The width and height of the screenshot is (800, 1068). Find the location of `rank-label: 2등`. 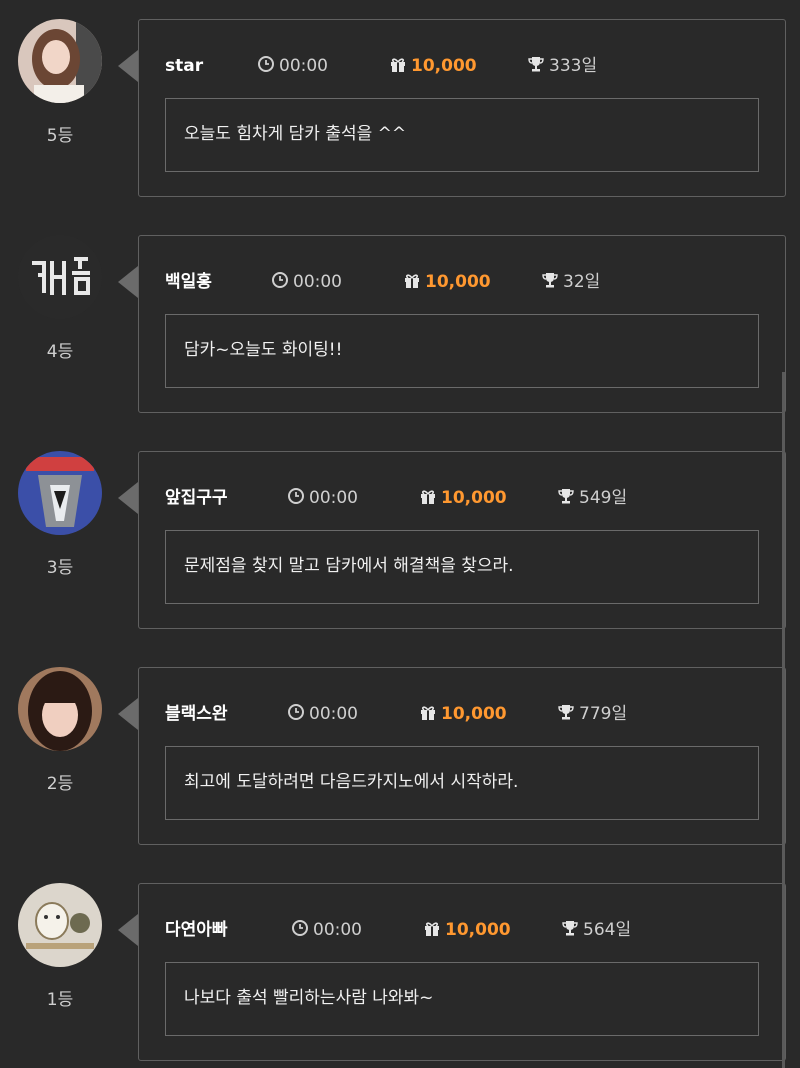

rank-label: 2등 is located at coordinates (60, 784).